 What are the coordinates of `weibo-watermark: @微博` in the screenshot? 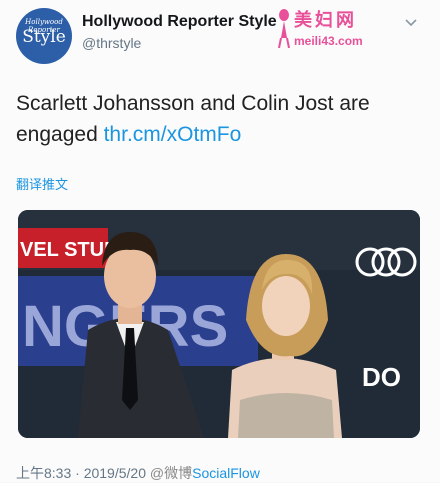 It's located at (171, 473).